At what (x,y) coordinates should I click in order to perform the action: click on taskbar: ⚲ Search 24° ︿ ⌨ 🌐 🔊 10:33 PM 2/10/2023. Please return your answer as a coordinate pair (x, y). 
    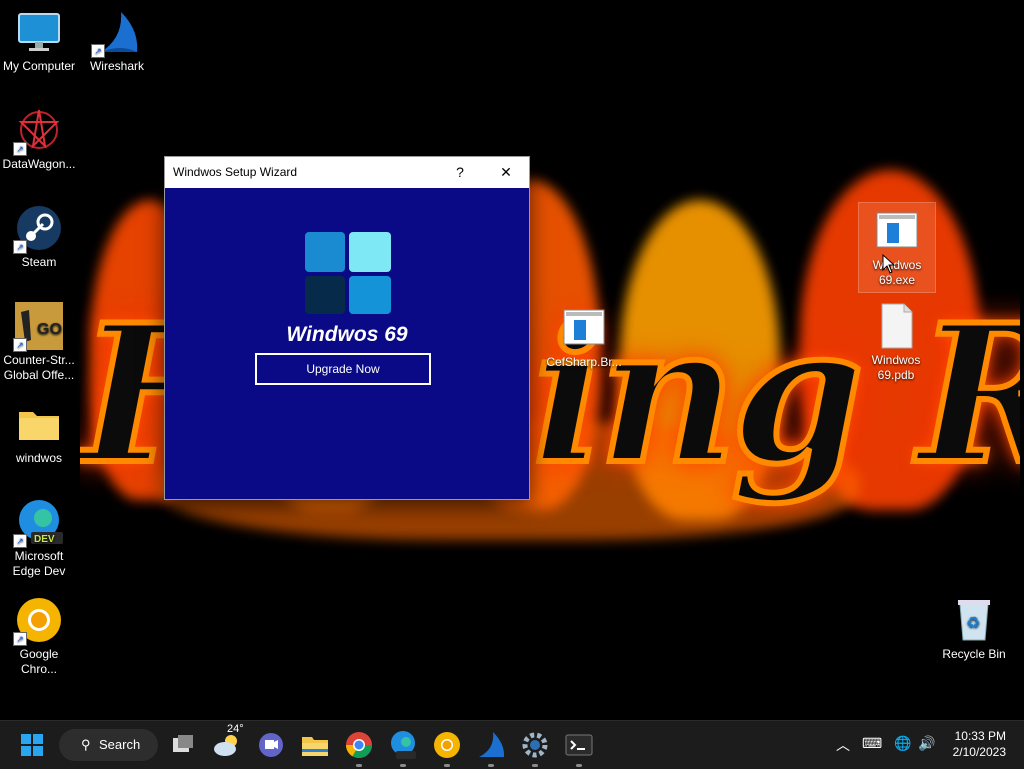
    Looking at the image, I should click on (512, 744).